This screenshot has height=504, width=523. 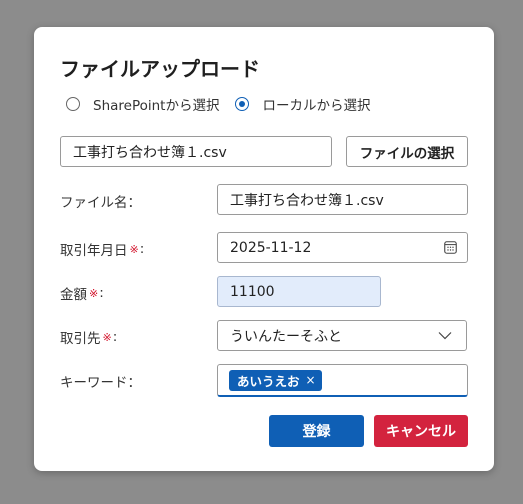 What do you see at coordinates (299, 291) in the screenshot?
I see `amount-input: 11100` at bounding box center [299, 291].